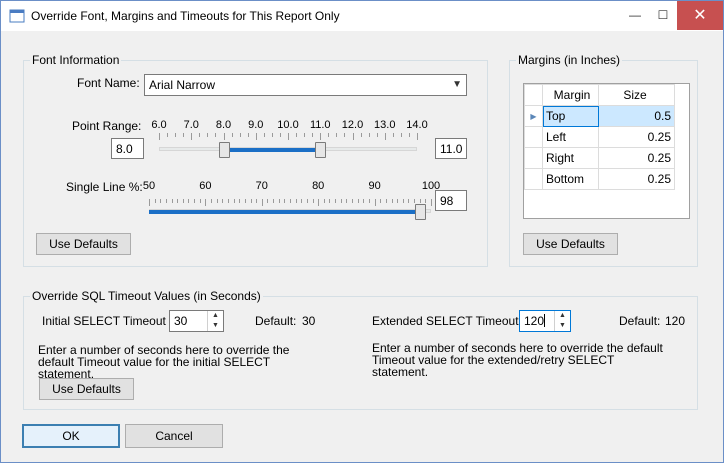 The image size is (724, 463). What do you see at coordinates (570, 244) in the screenshot?
I see `margins-use-defaults-button: Use Defaults` at bounding box center [570, 244].